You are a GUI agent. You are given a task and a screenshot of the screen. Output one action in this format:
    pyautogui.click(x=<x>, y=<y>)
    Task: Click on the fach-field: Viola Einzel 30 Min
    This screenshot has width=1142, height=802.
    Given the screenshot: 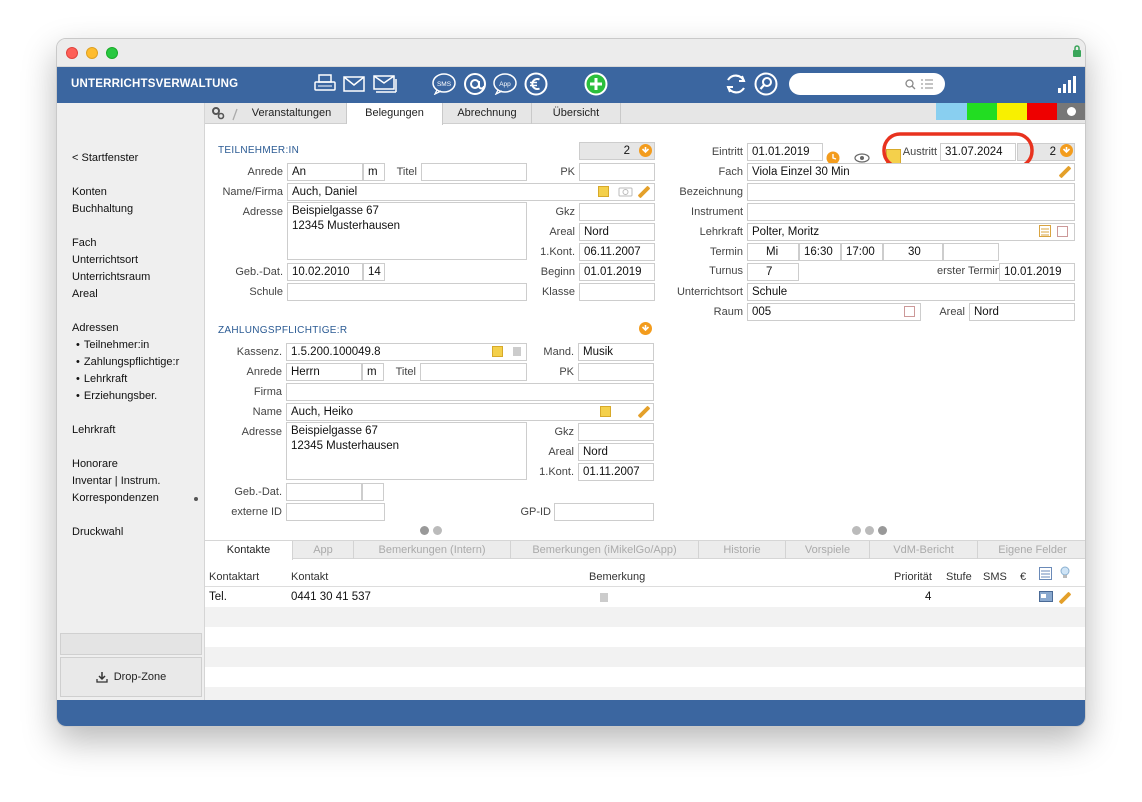 What is the action you would take?
    pyautogui.click(x=911, y=172)
    